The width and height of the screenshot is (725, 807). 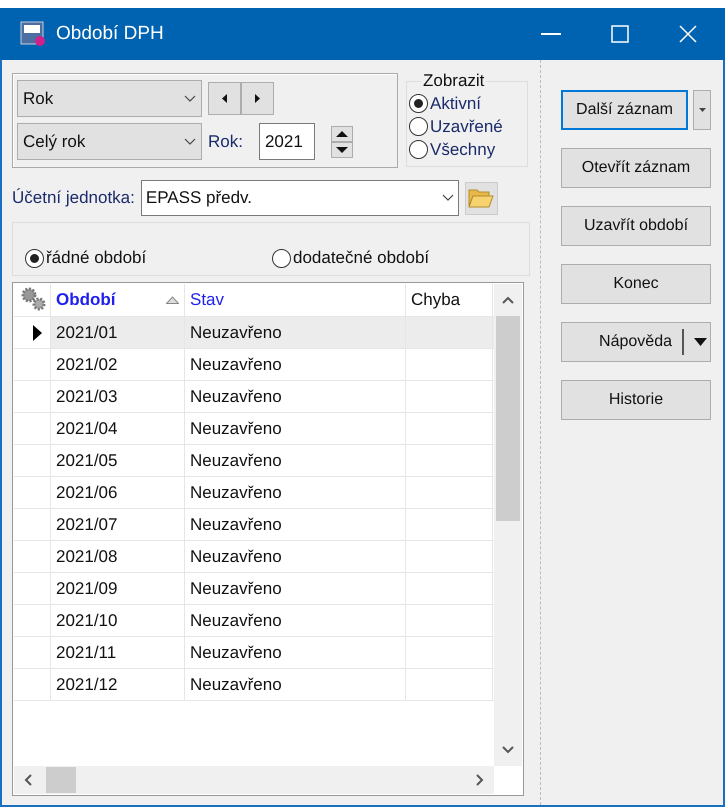 What do you see at coordinates (87, 429) in the screenshot?
I see `table-cell-text: 2021/04` at bounding box center [87, 429].